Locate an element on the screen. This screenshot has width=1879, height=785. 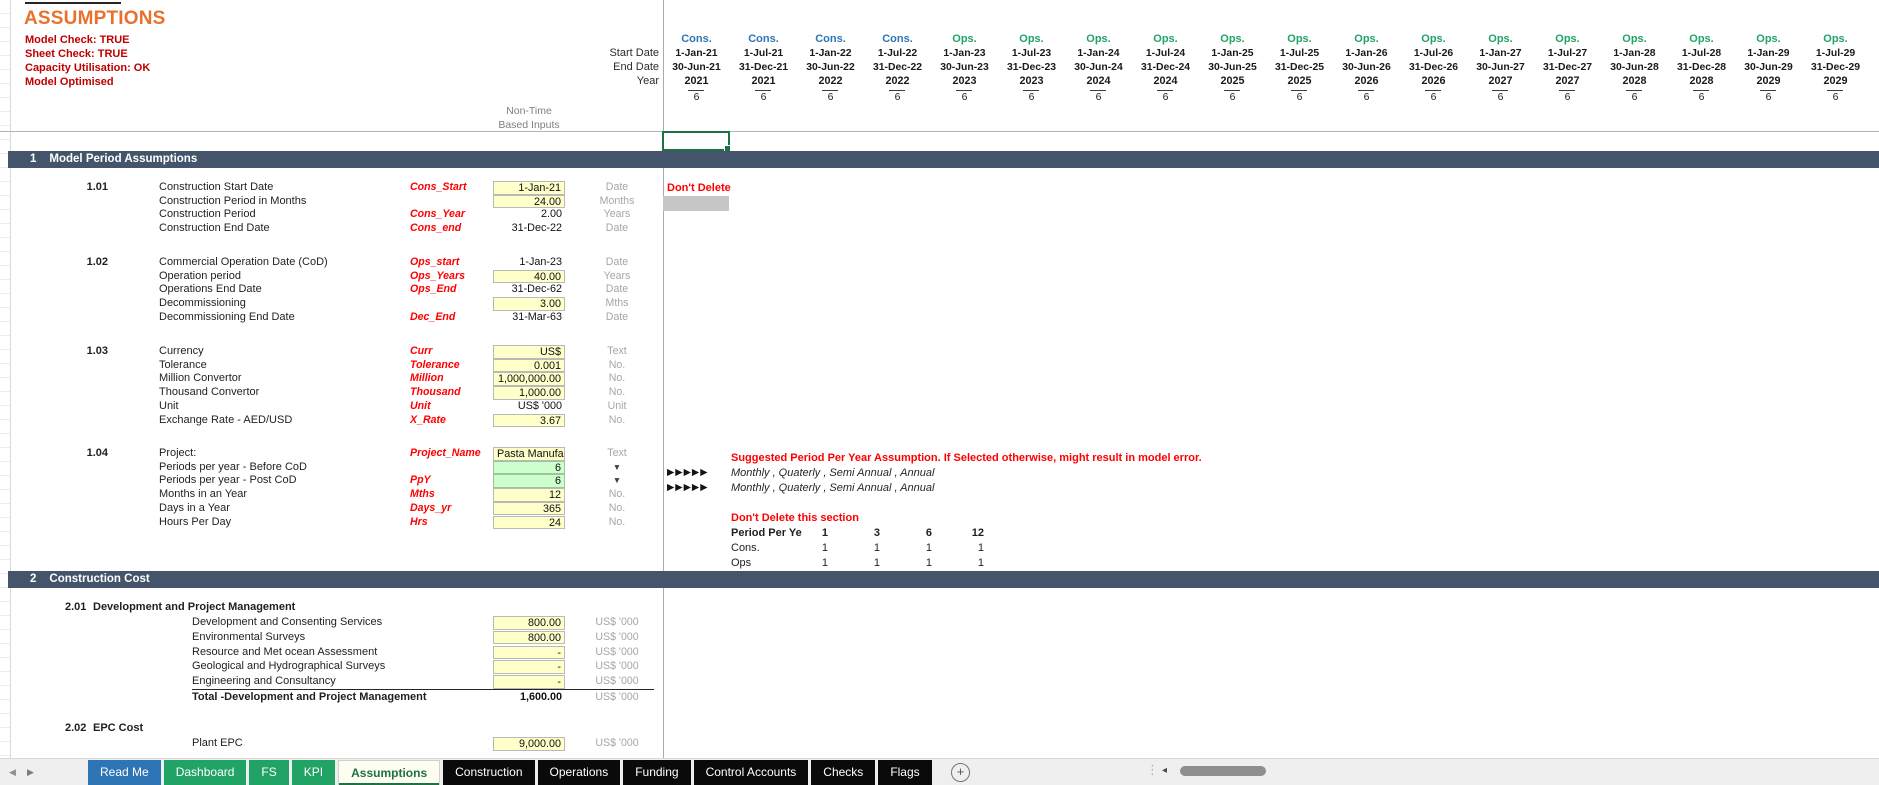
ppy-header-value: 1 is located at coordinates (824, 533).